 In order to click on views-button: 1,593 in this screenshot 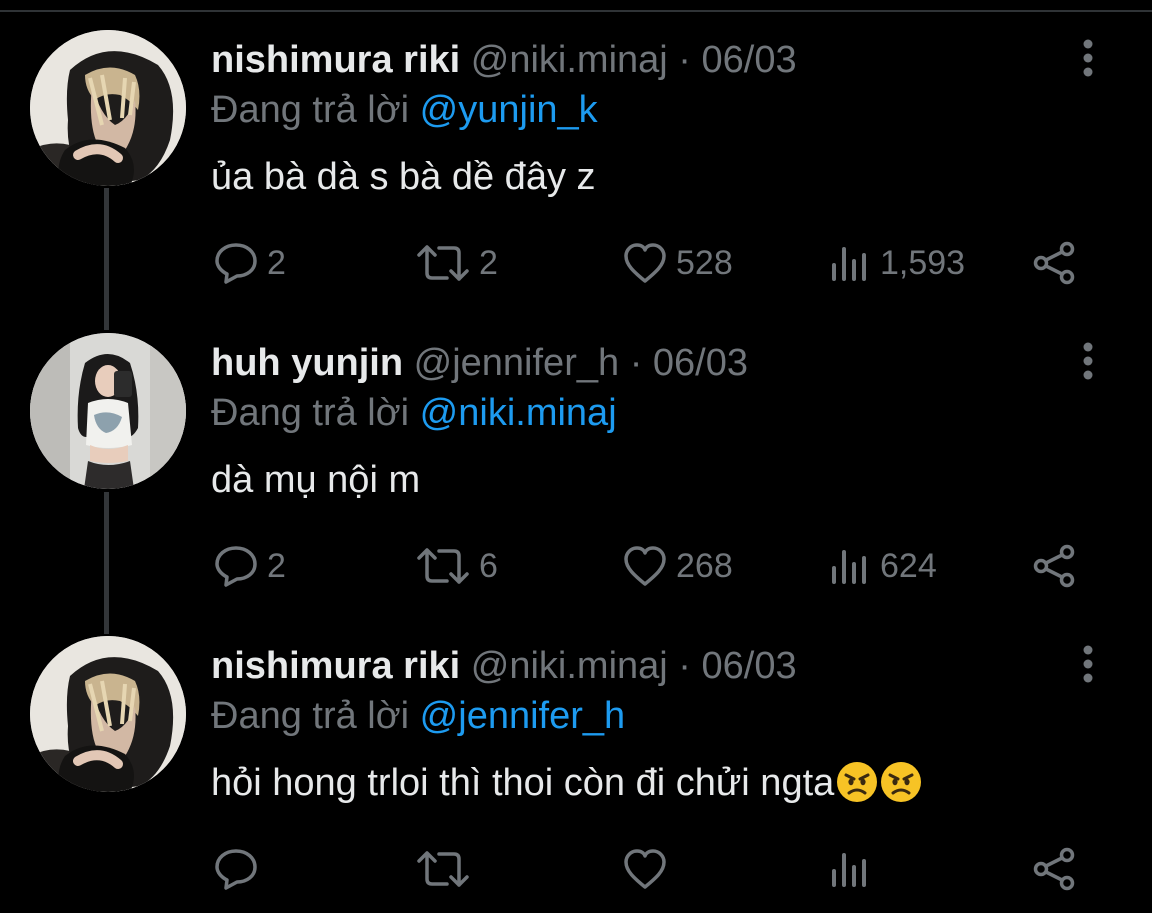, I will do `click(896, 263)`.